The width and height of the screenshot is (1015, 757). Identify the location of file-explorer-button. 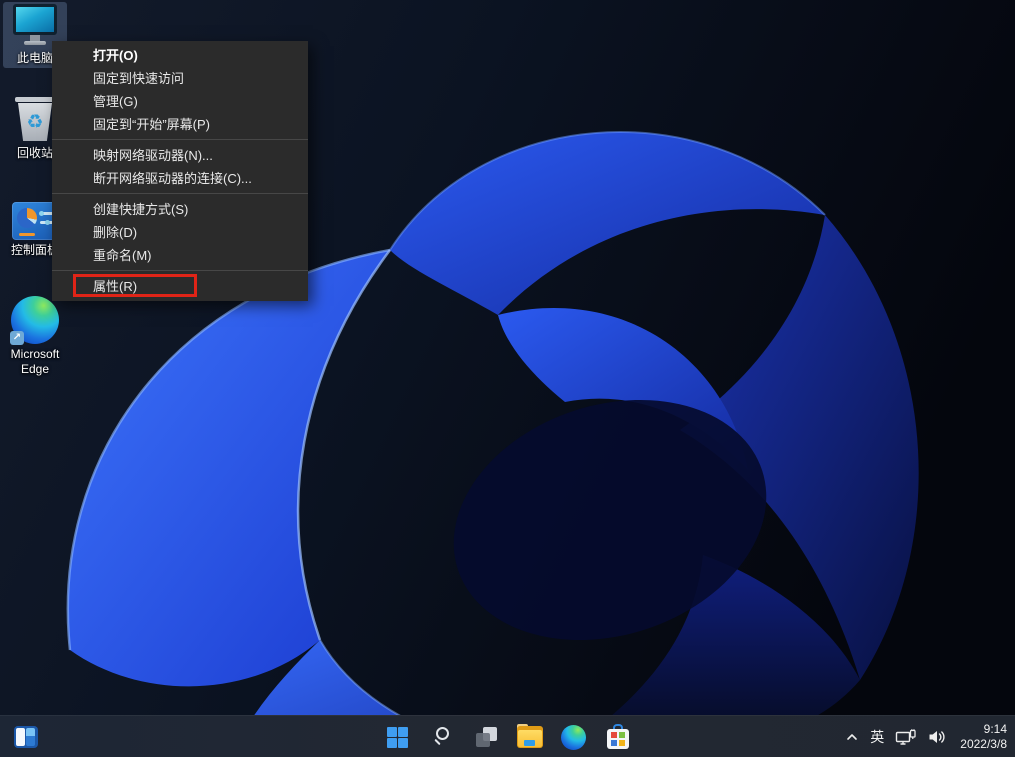
(530, 737).